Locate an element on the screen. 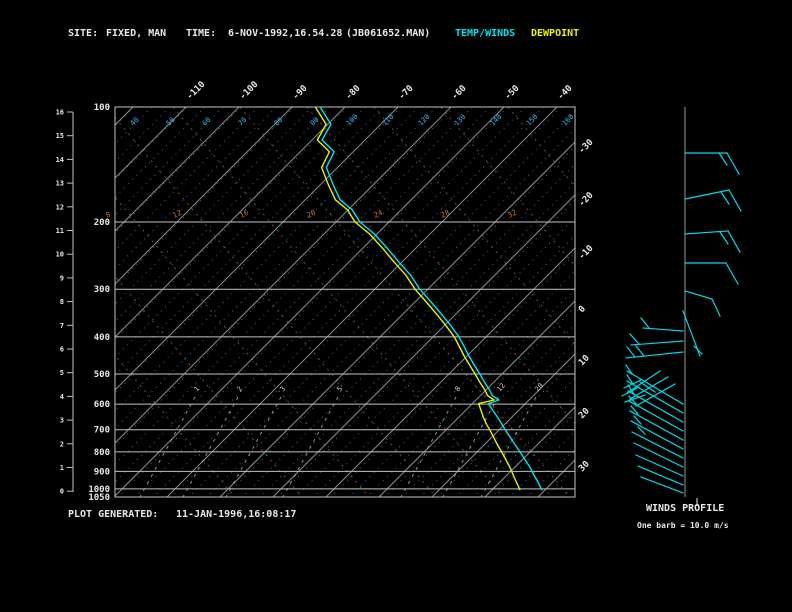  svg-text: 110 is located at coordinates (388, 120).